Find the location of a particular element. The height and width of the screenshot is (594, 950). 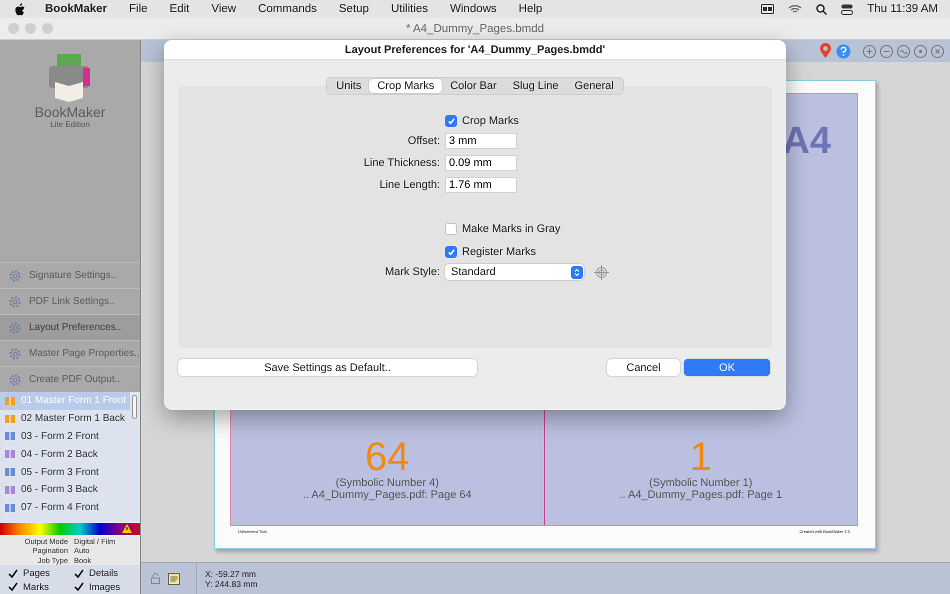

menu-clock: Thu 11:39 AM is located at coordinates (902, 9).